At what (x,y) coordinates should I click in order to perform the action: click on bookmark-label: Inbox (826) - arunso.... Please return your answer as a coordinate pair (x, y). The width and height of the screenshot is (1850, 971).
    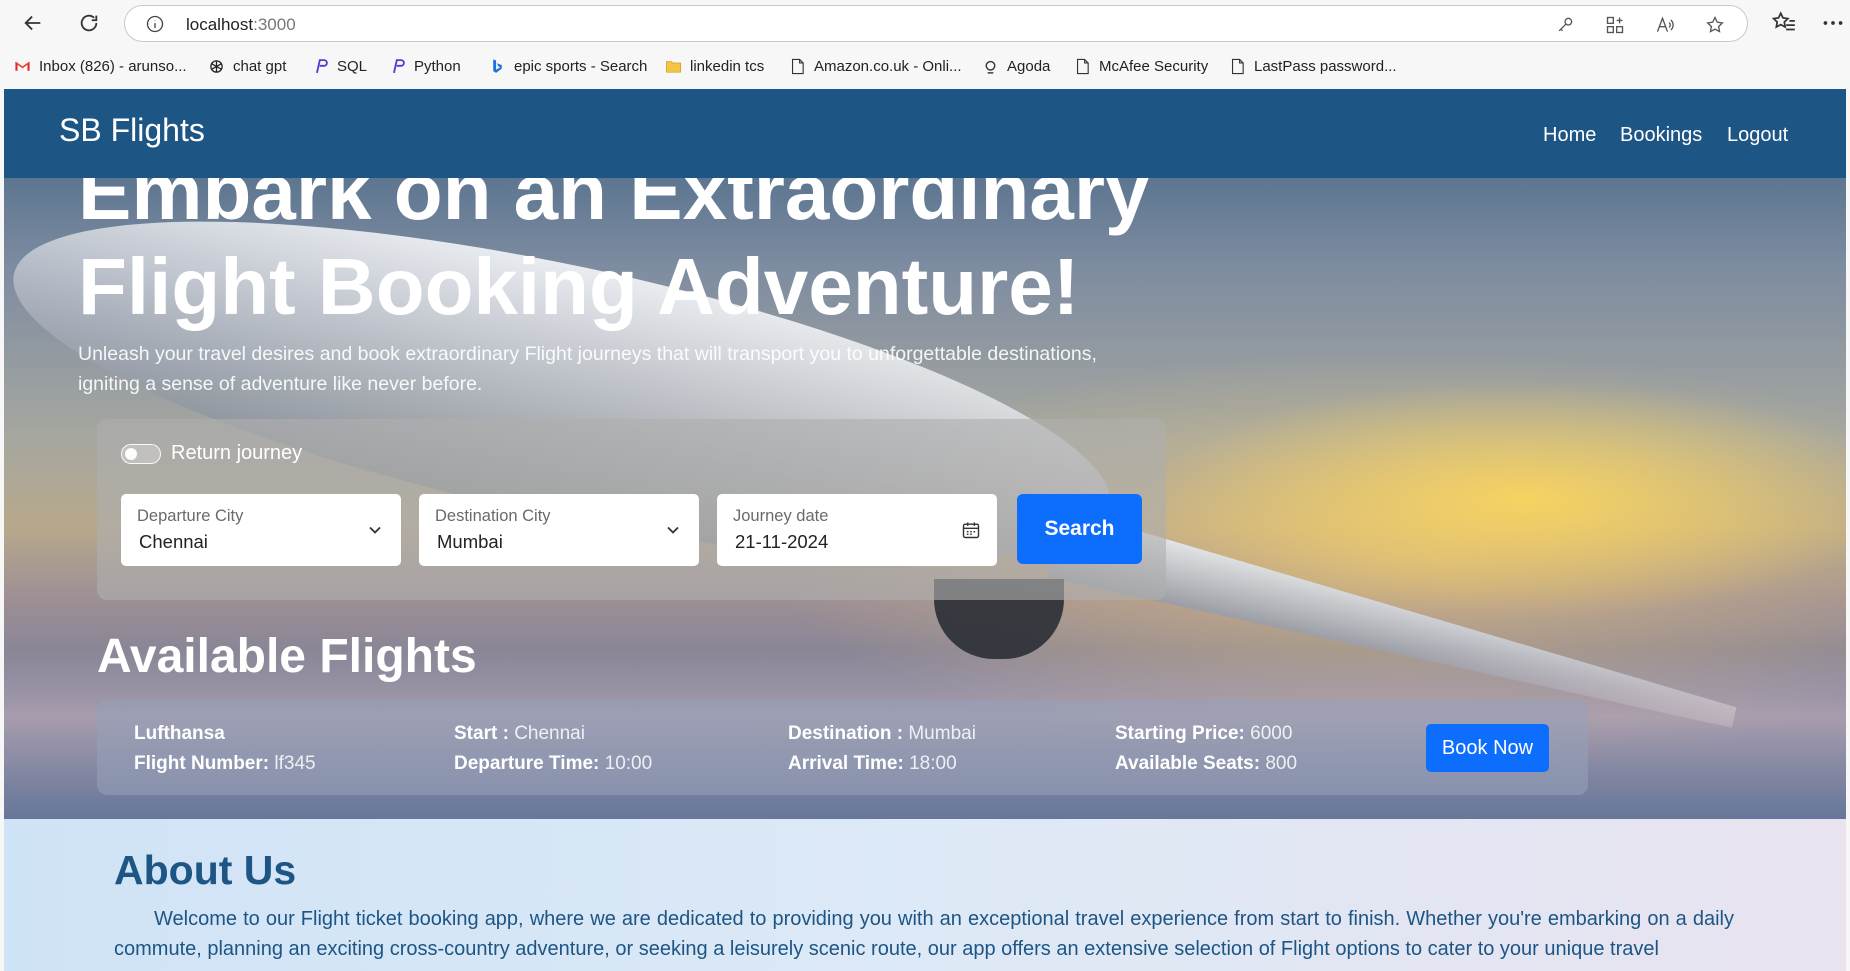
    Looking at the image, I should click on (113, 66).